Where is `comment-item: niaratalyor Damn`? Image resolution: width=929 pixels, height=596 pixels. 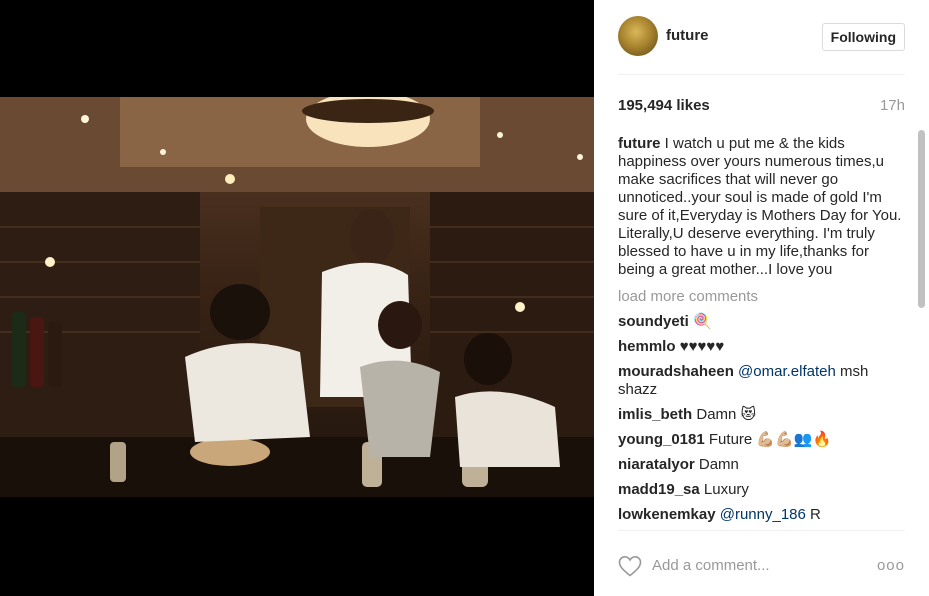 comment-item: niaratalyor Damn is located at coordinates (763, 465).